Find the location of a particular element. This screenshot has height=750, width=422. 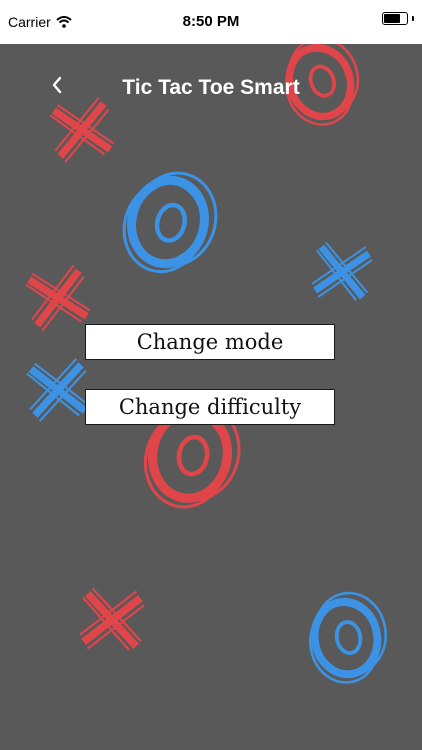

change-difficulty-button: Change difficulty is located at coordinates (210, 407).